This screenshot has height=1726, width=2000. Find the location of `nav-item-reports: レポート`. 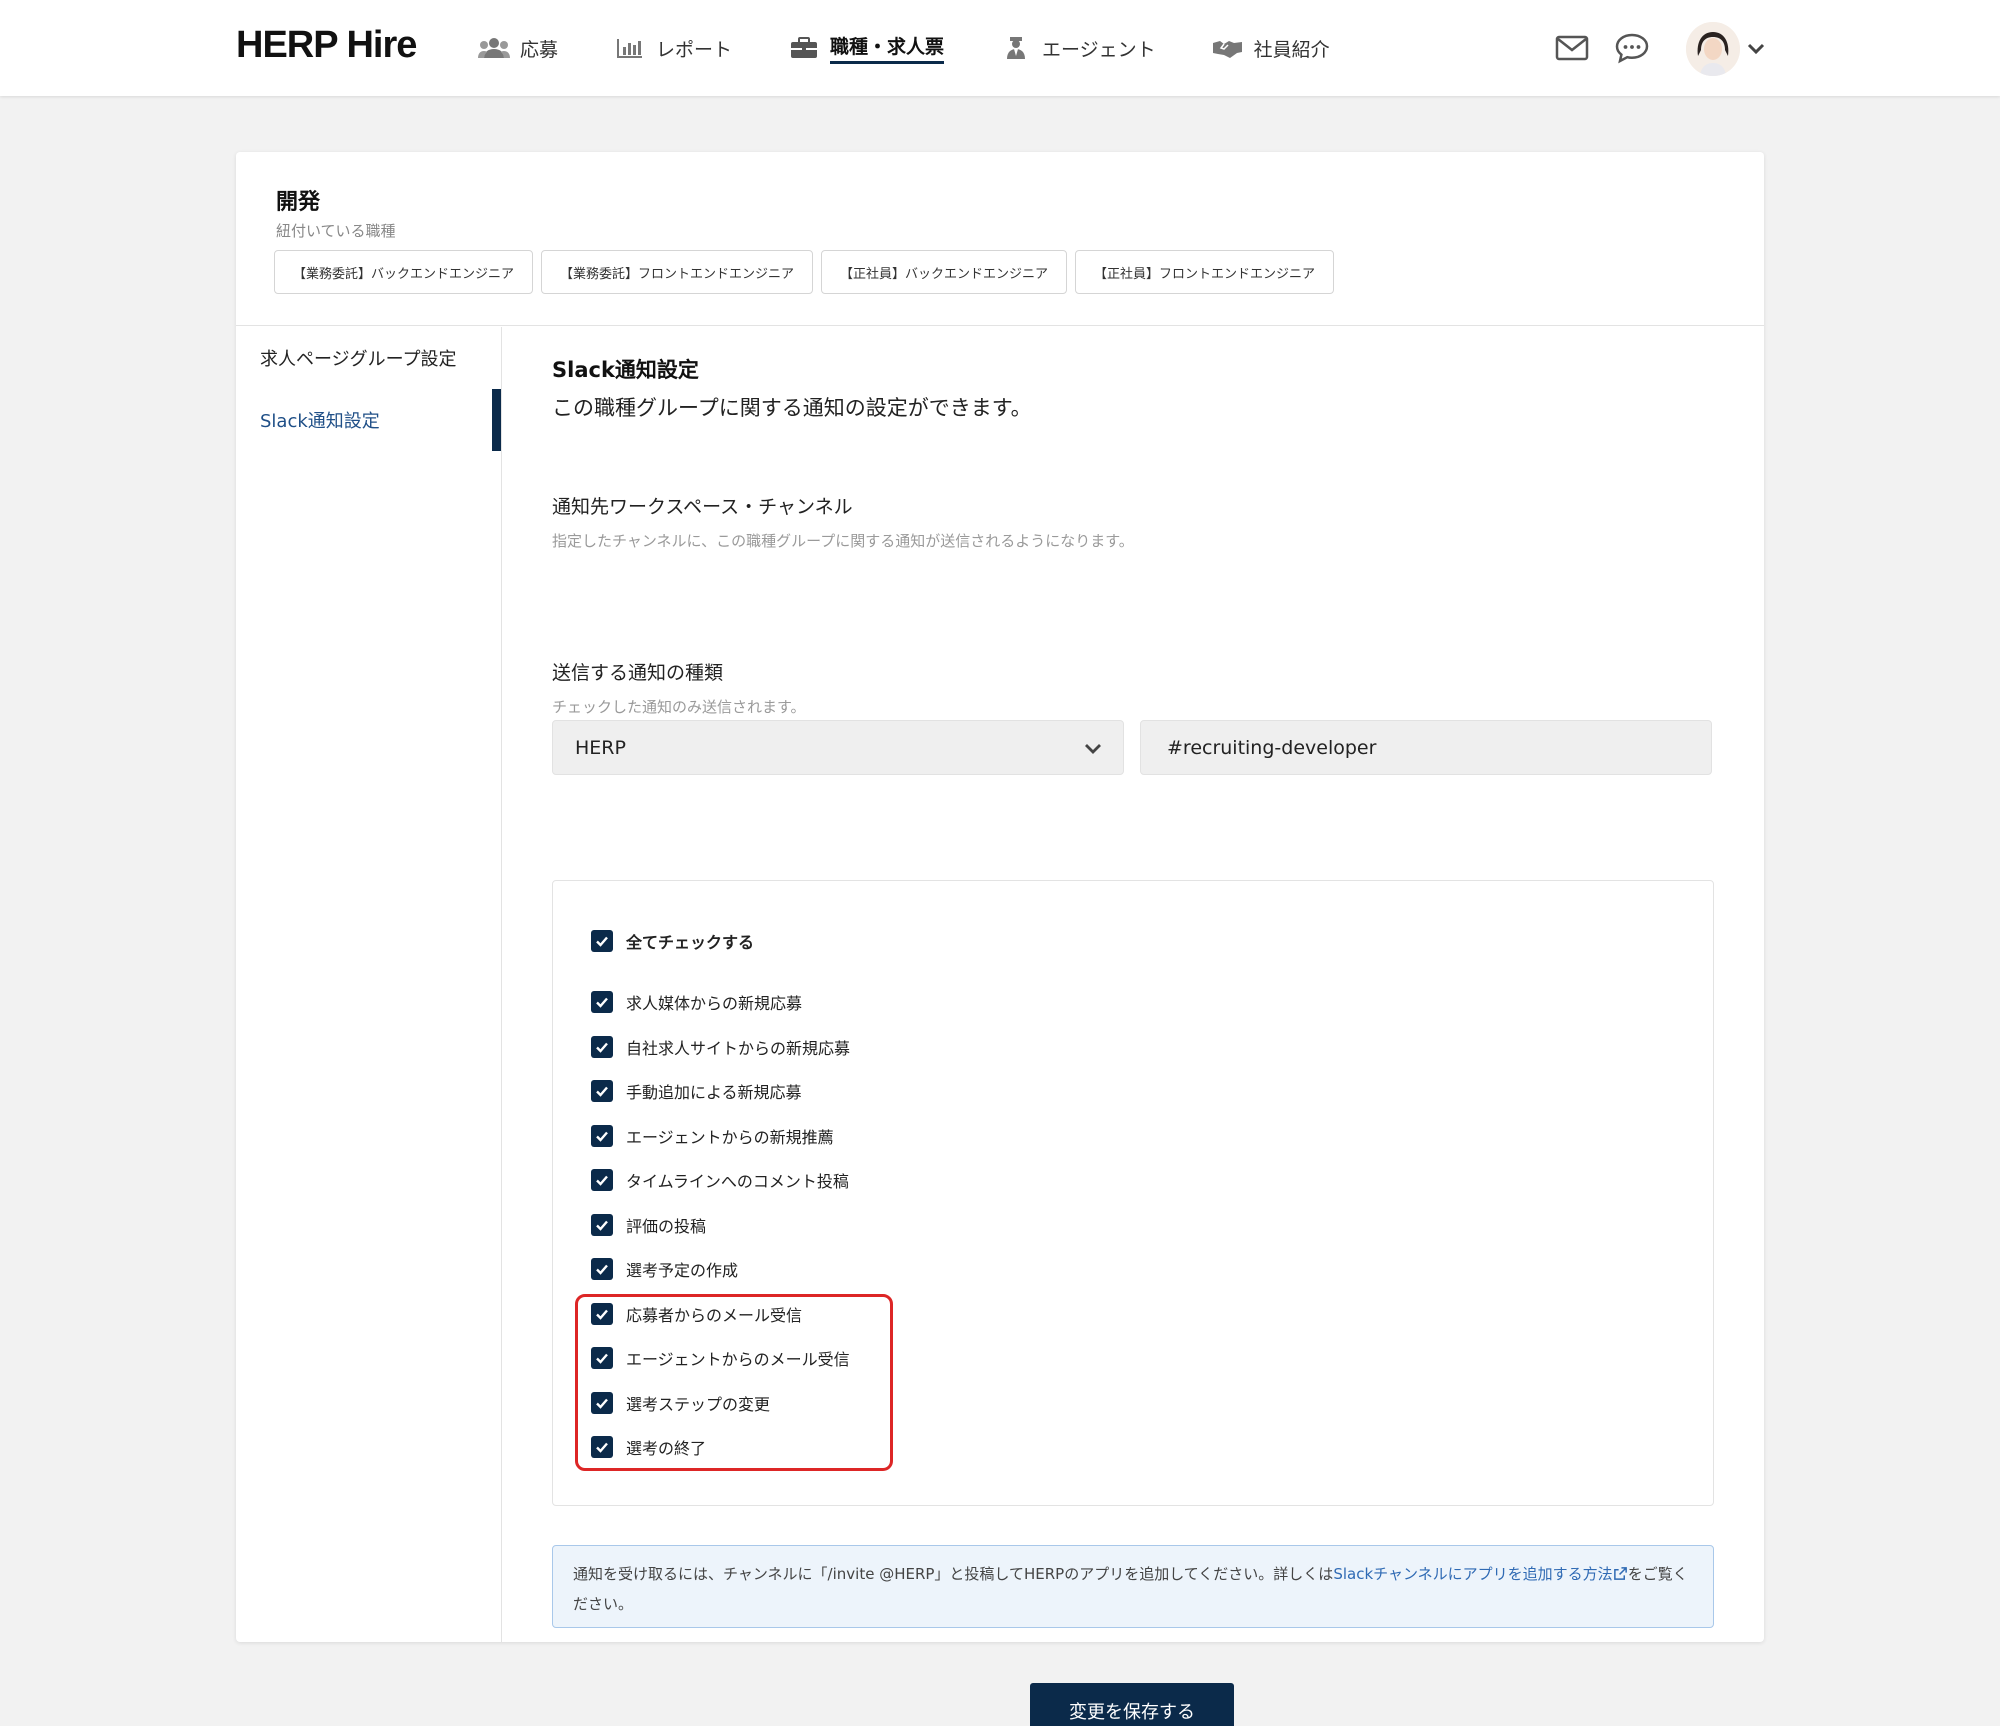

nav-item-reports: レポート is located at coordinates (673, 48).